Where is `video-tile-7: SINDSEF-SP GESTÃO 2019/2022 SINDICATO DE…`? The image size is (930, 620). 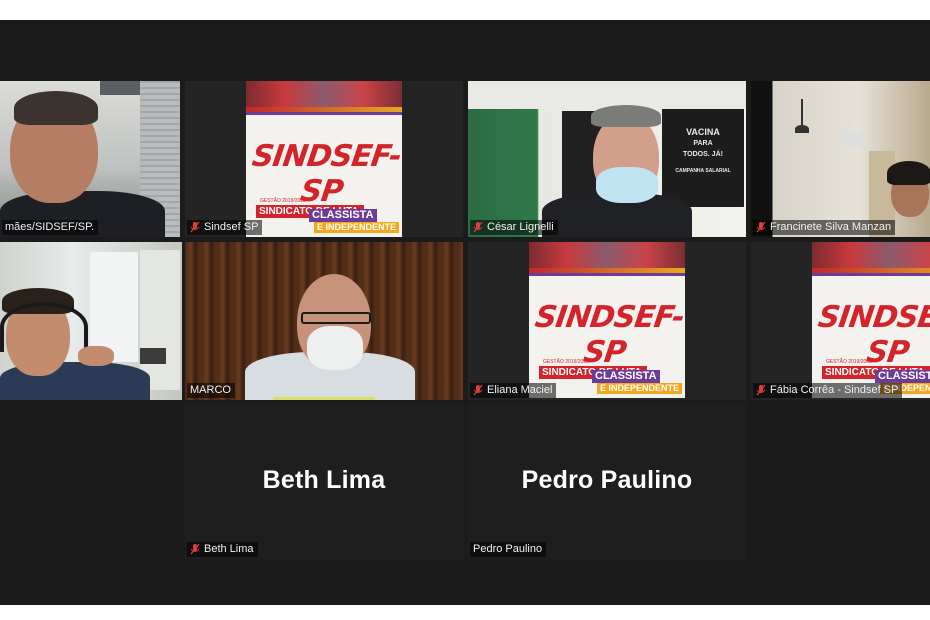
video-tile-7: SINDSEF-SP GESTÃO 2019/2022 SINDICATO DE… is located at coordinates (607, 321).